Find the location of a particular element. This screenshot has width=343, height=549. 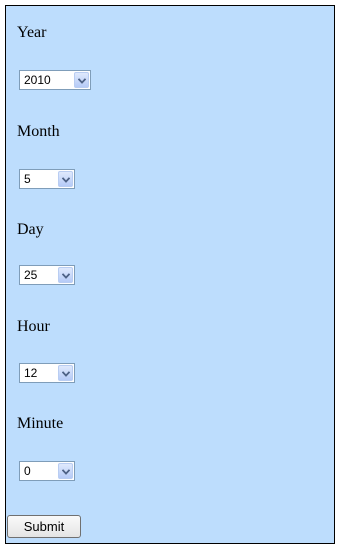

year-select: 2010 is located at coordinates (55, 80).